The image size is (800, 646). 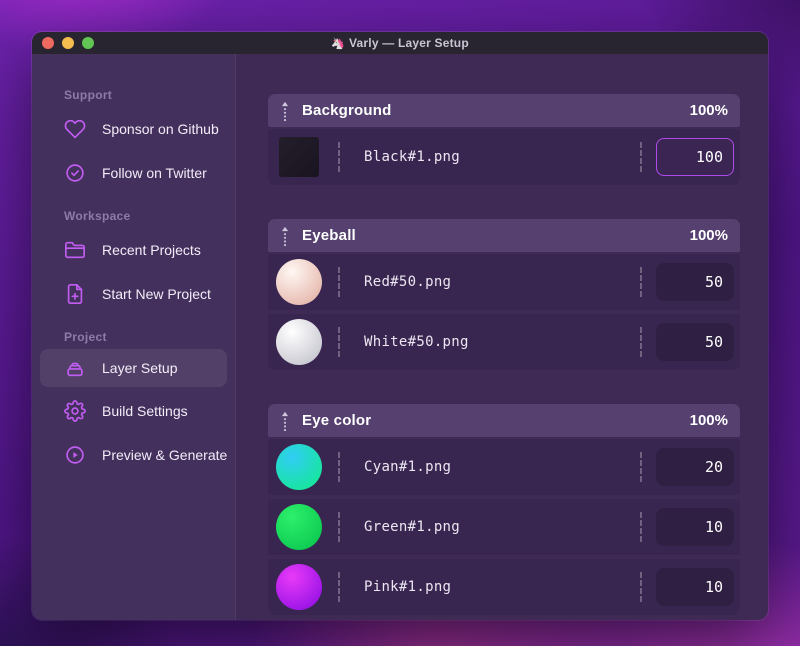 What do you see at coordinates (504, 342) in the screenshot?
I see `layer-row-white-50-png: White#50.png` at bounding box center [504, 342].